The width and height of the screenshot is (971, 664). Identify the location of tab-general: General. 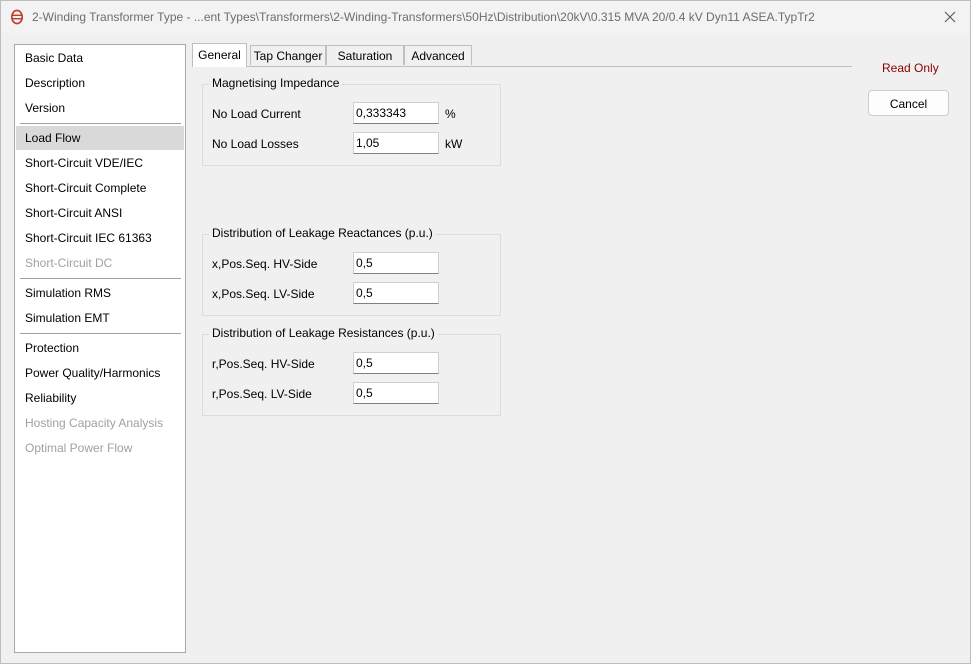
(219, 55).